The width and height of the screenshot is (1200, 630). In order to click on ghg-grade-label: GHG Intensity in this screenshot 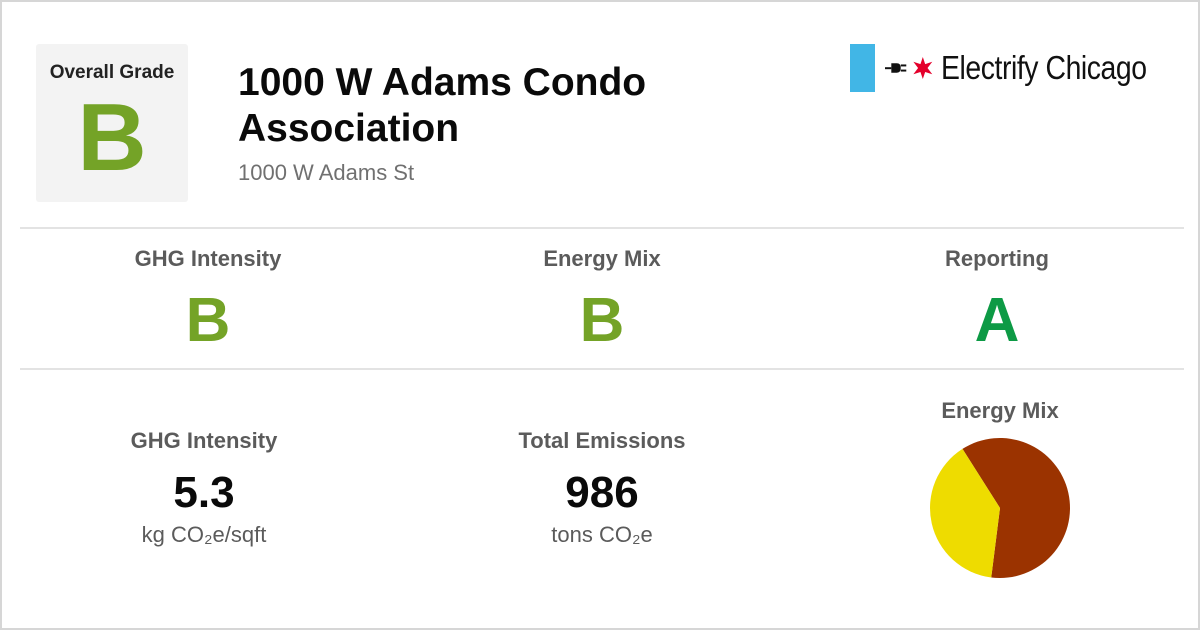, I will do `click(208, 258)`.